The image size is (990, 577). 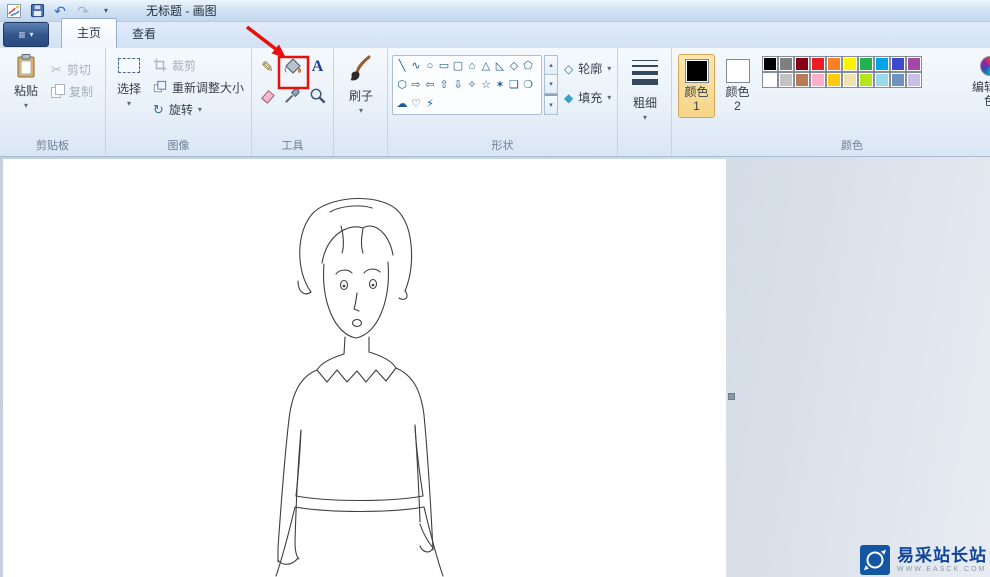 What do you see at coordinates (72, 69) in the screenshot?
I see `cut-button: ✂ 剪切` at bounding box center [72, 69].